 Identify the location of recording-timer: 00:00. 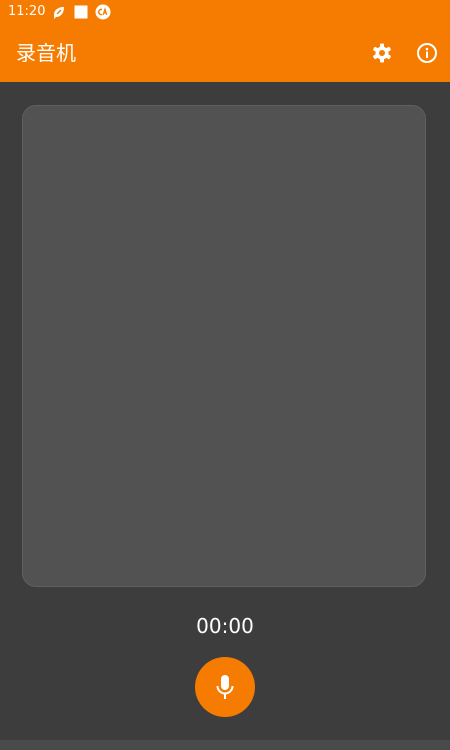
(225, 626).